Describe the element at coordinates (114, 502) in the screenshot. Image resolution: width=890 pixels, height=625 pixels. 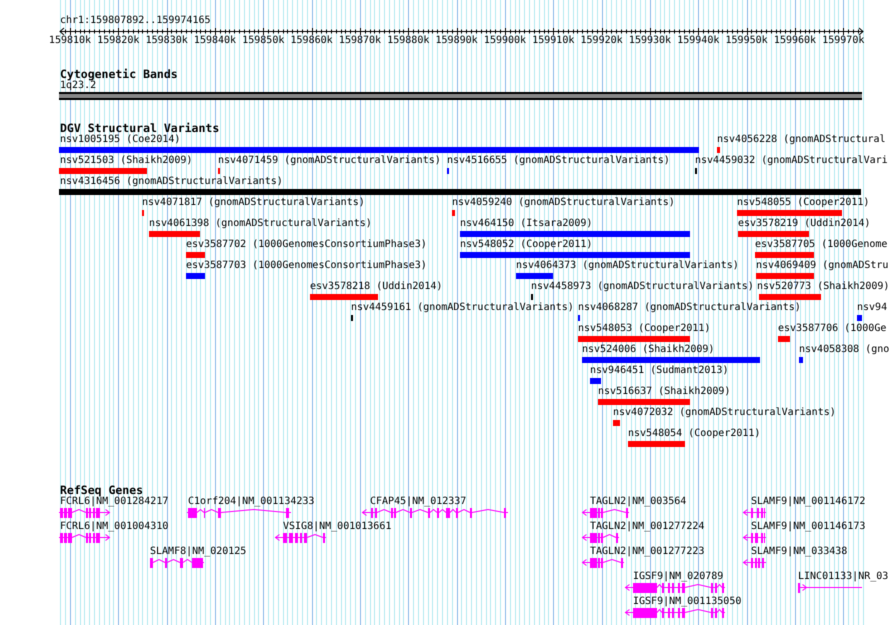
I see `gene-label: FCRL6|NM_001284217` at that location.